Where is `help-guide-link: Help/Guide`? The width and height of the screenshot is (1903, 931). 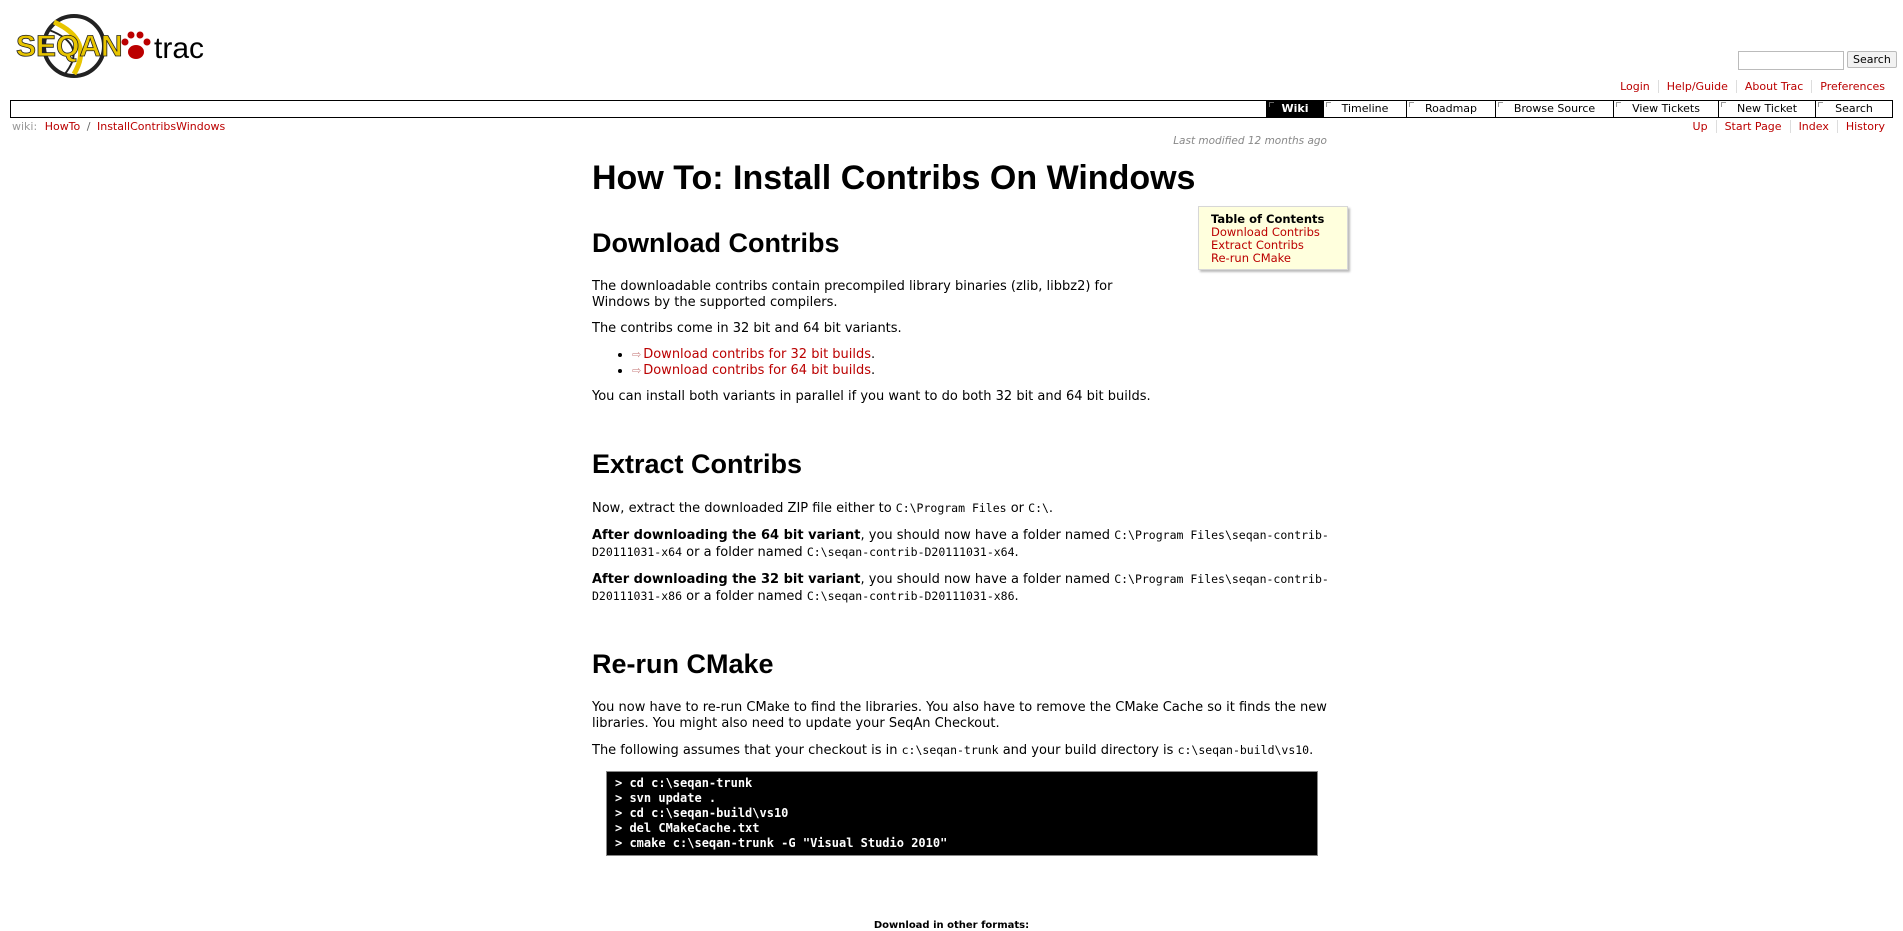
help-guide-link: Help/Guide is located at coordinates (1696, 86).